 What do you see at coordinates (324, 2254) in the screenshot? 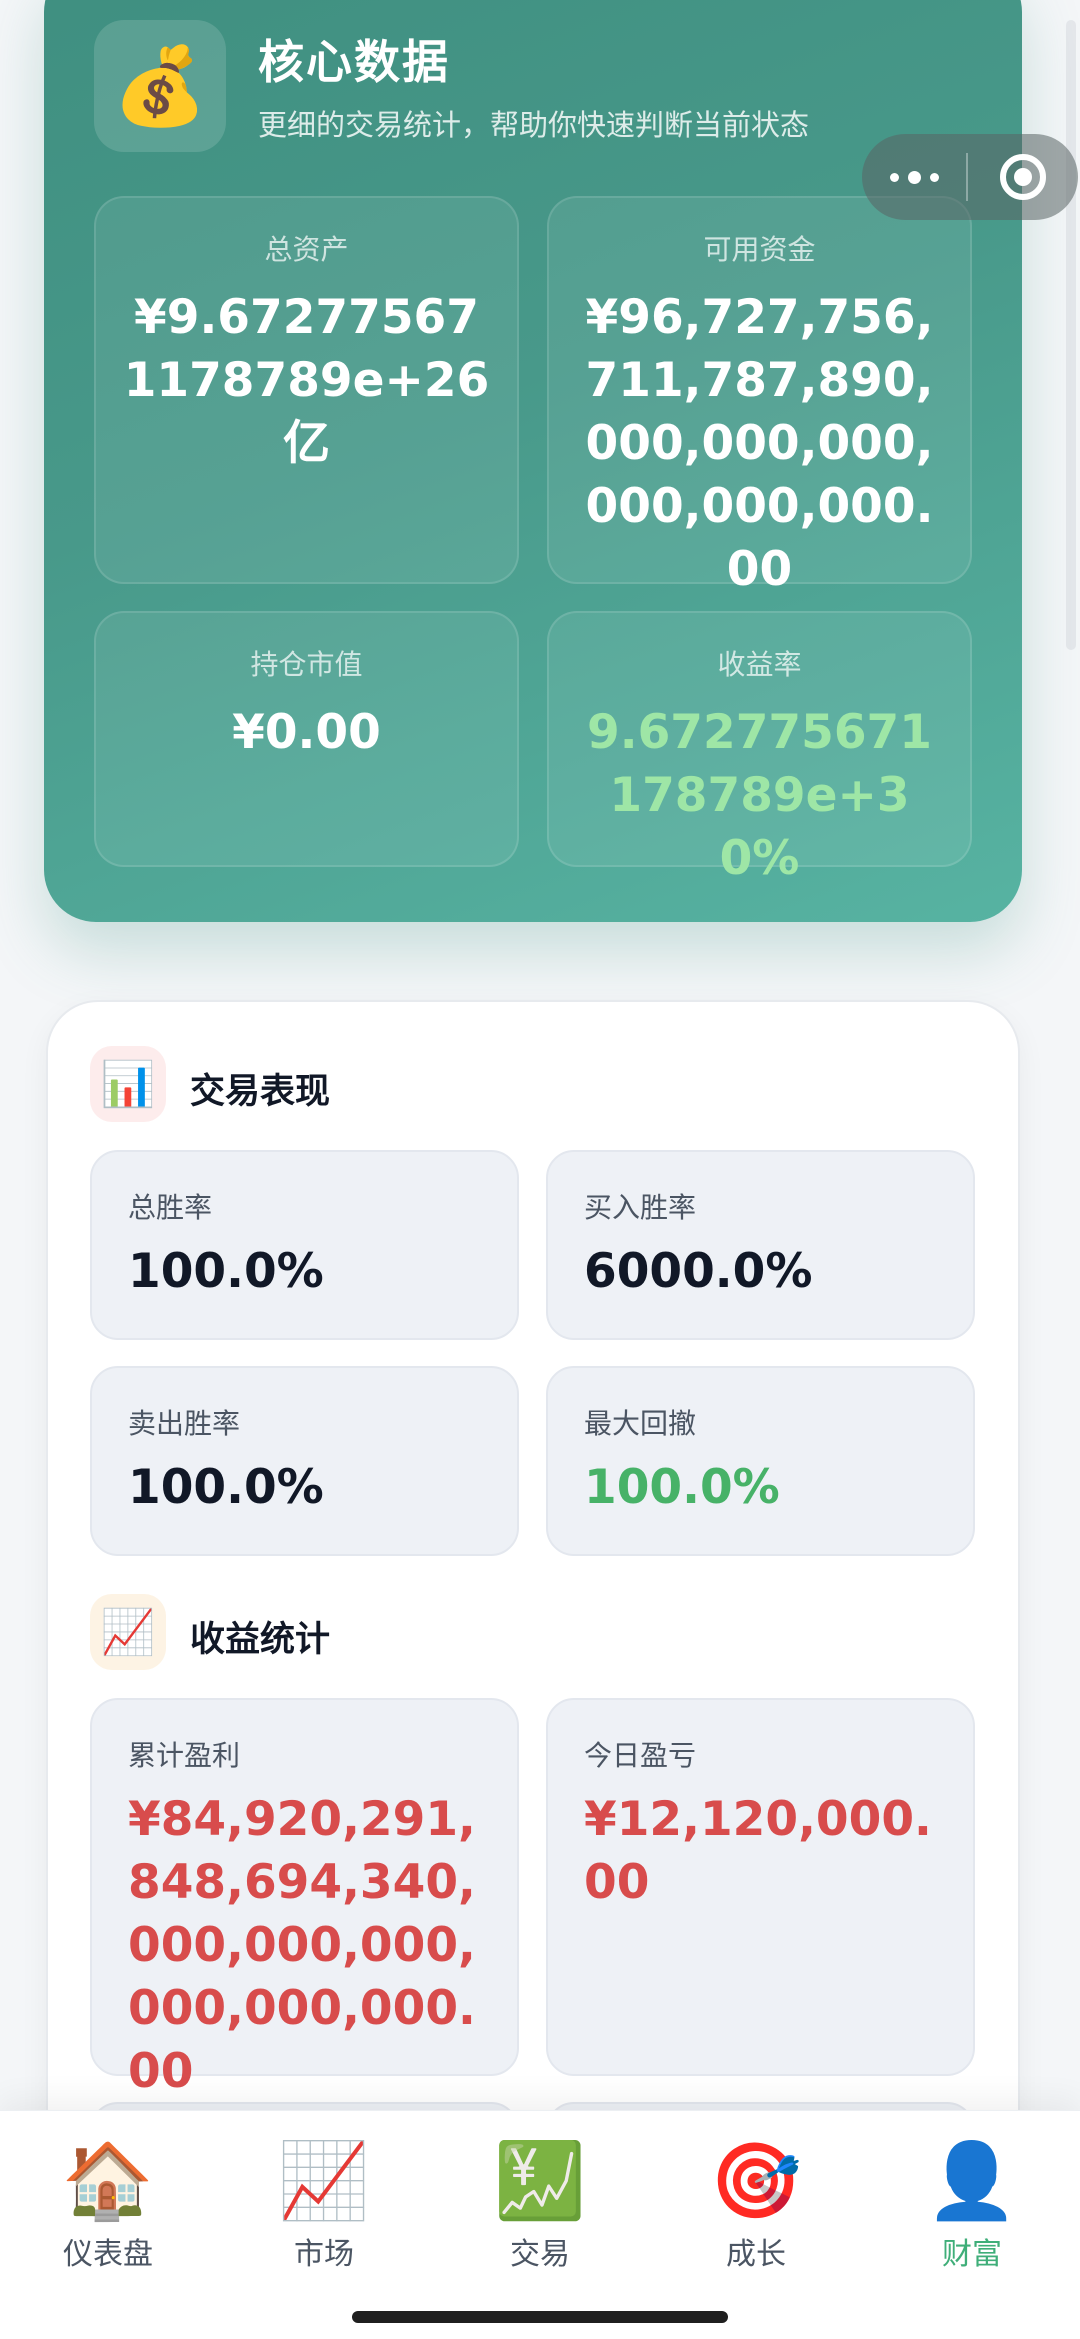
I see `tab-label: 市场` at bounding box center [324, 2254].